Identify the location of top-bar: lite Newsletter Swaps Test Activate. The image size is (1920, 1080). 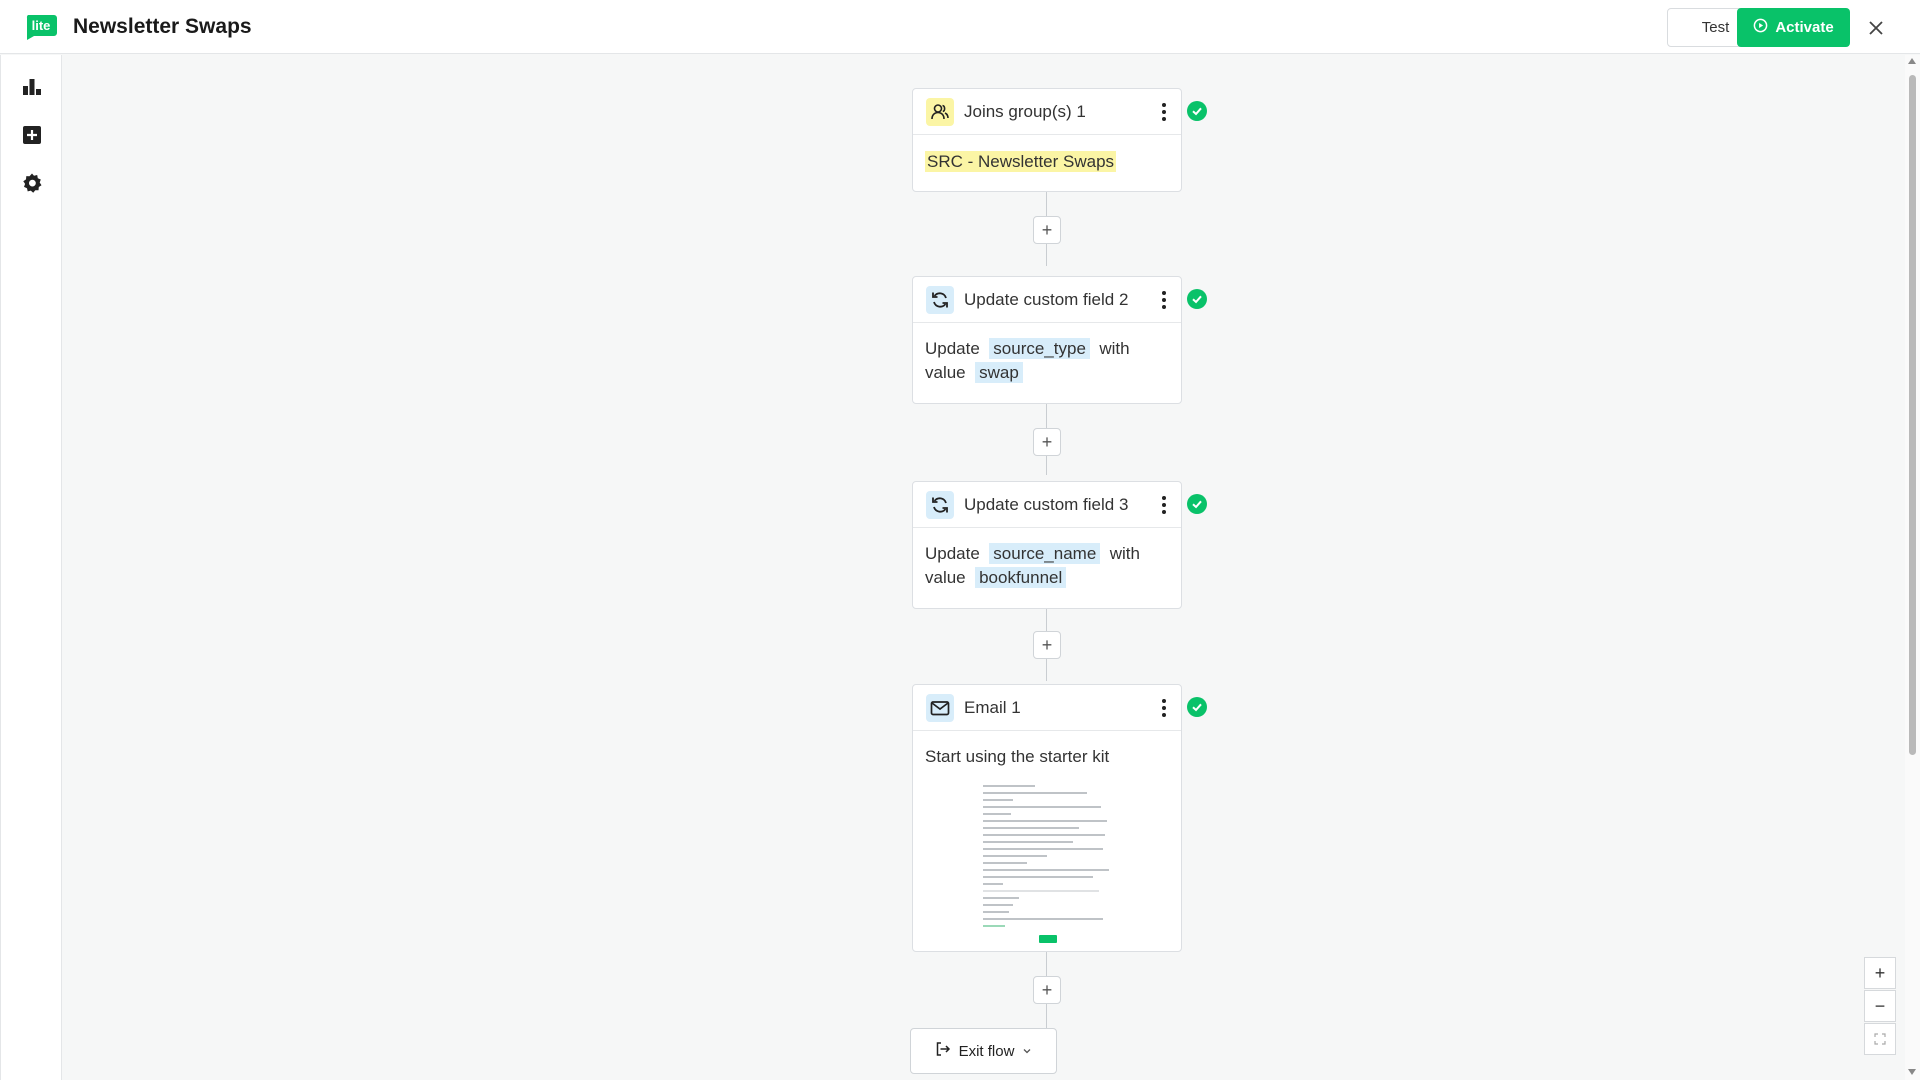
(960, 27).